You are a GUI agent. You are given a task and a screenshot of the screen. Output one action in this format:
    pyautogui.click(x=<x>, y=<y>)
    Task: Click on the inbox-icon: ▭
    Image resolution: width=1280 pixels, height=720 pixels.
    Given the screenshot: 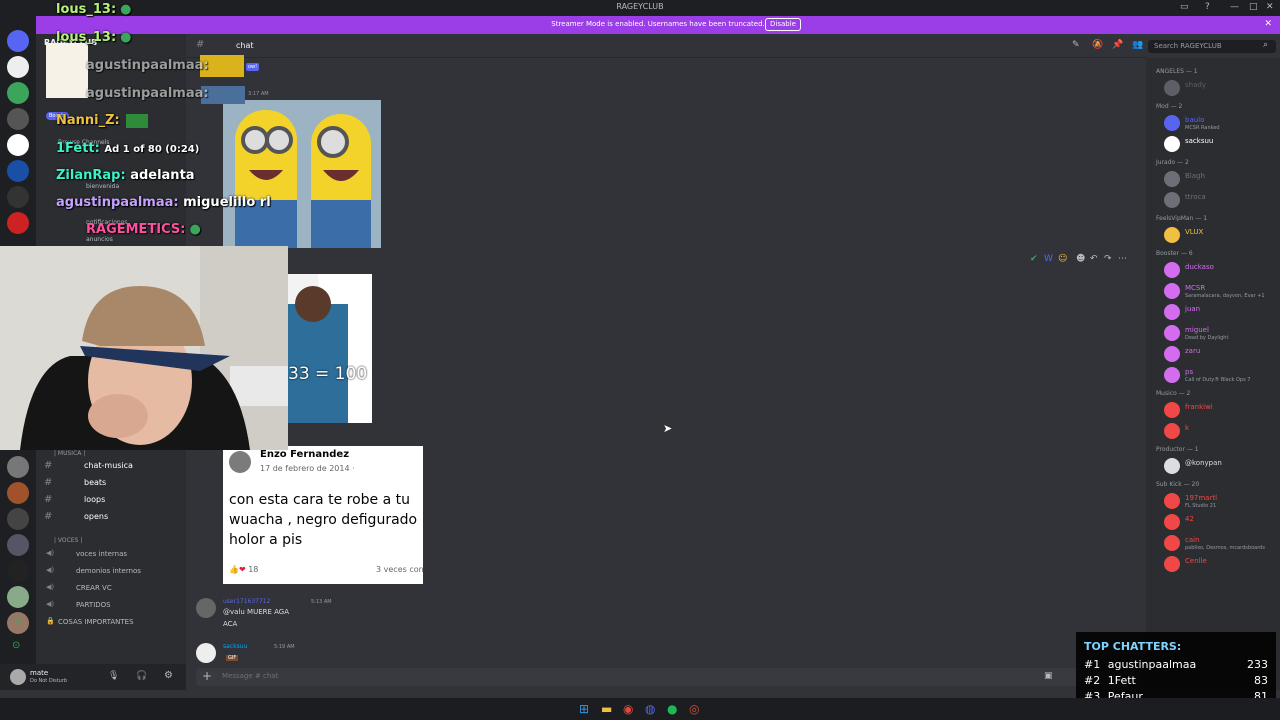 What is the action you would take?
    pyautogui.click(x=1184, y=7)
    